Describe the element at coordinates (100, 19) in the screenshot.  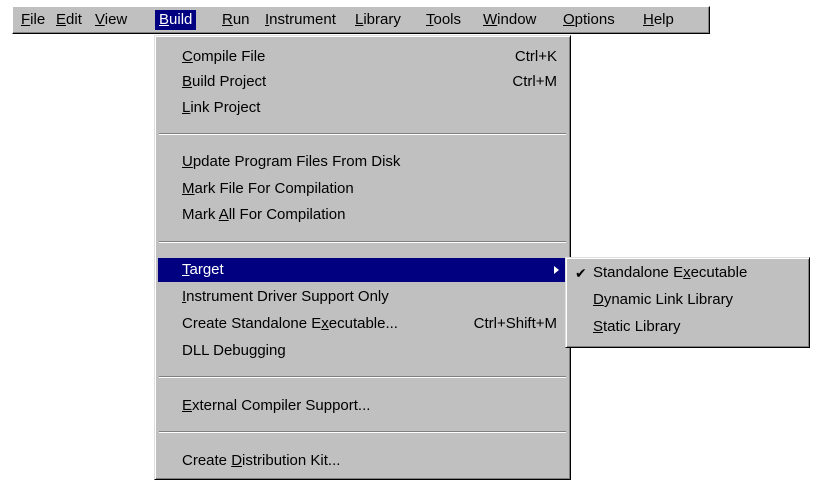
I see `menu-view-accel: V` at that location.